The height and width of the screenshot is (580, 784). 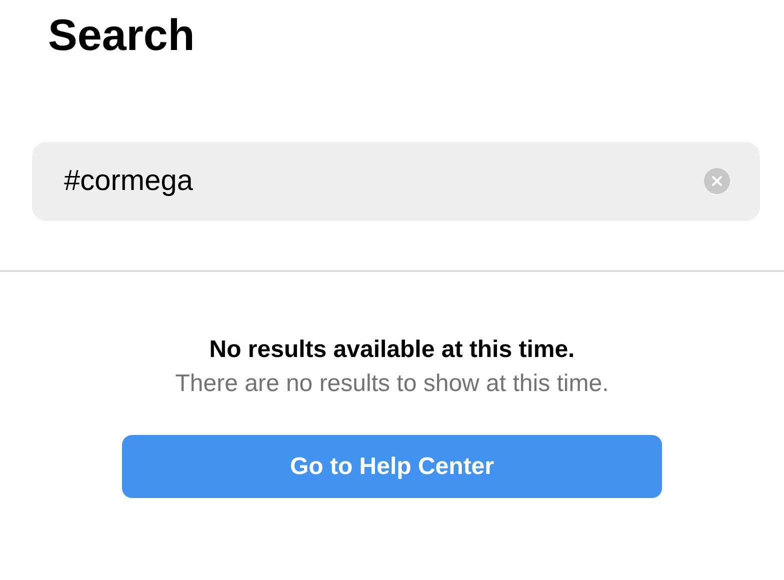 I want to click on search-field: #cormega, so click(x=396, y=181).